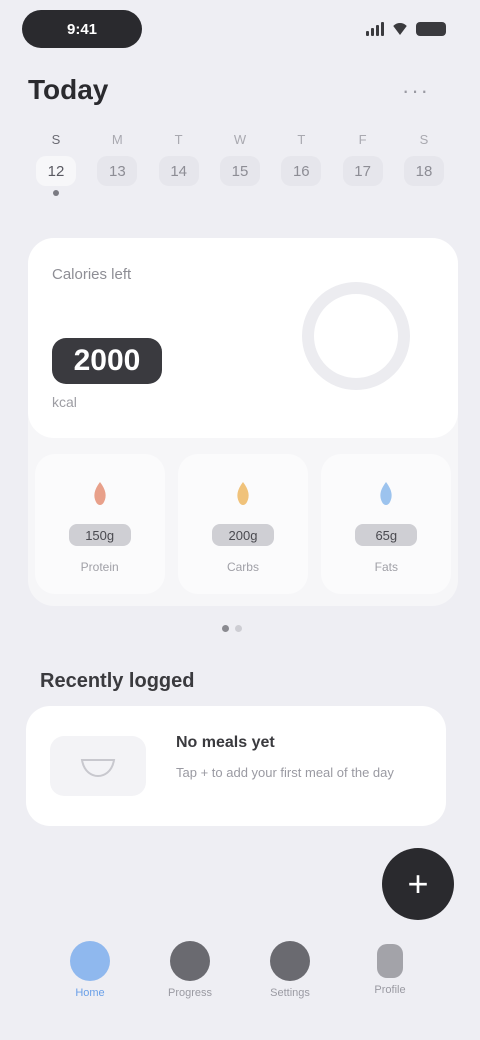 This screenshot has height=1040, width=480. I want to click on tab-settings: Settings, so click(290, 970).